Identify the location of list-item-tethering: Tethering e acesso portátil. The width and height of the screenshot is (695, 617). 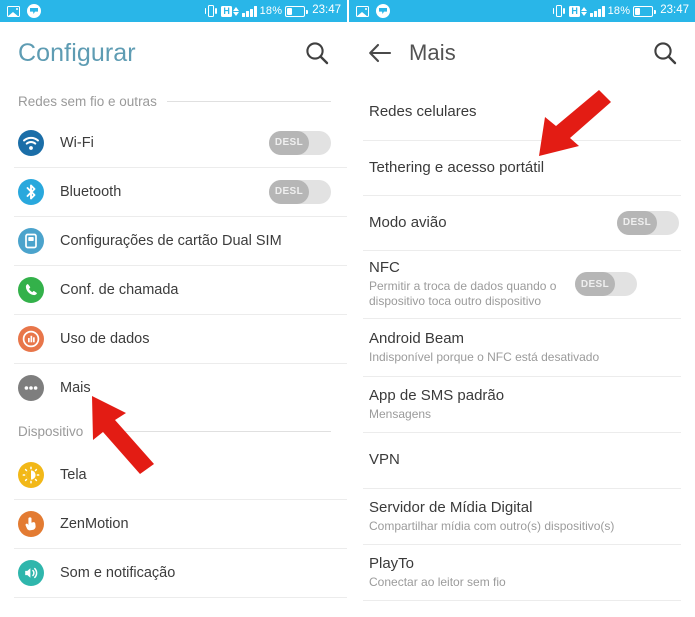
(522, 167).